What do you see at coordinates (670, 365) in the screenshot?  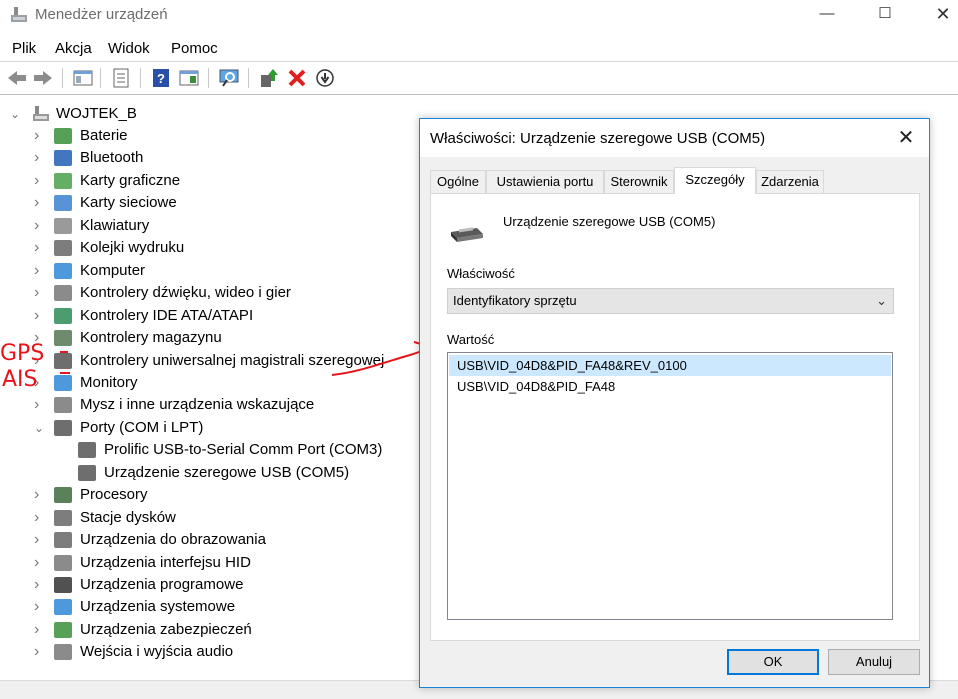 I see `value-list-item: USB\VID_04D8&PID_FA48&REV_0100` at bounding box center [670, 365].